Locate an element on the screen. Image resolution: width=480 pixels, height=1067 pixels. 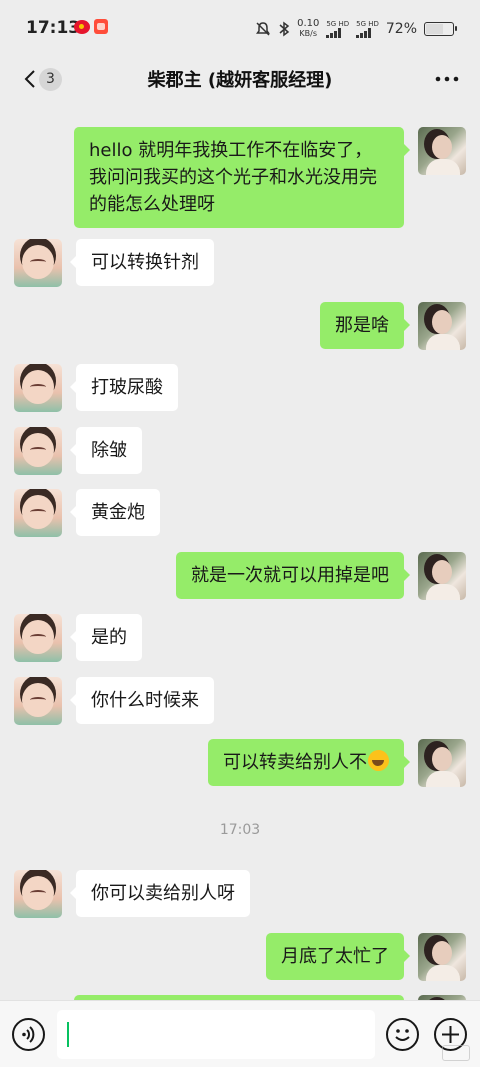
chat-header: 3 柴郡主 (越妍客服经理) is located at coordinates (240, 79).